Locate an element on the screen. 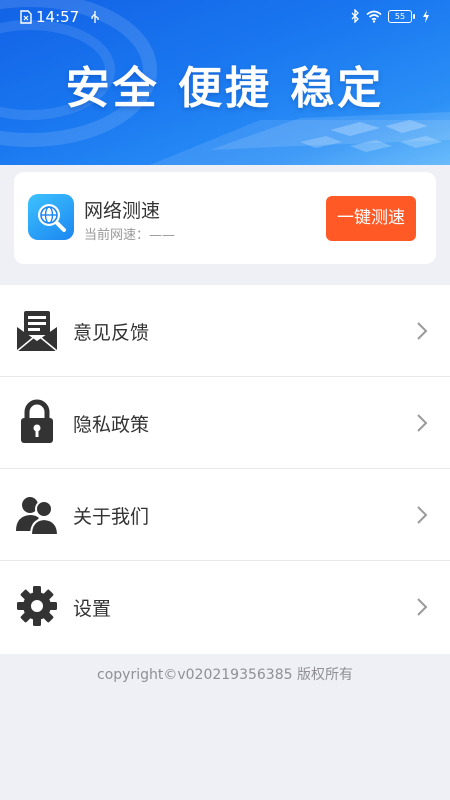 This screenshot has width=450, height=800. current-speed-label: 当前网速：—— is located at coordinates (130, 235).